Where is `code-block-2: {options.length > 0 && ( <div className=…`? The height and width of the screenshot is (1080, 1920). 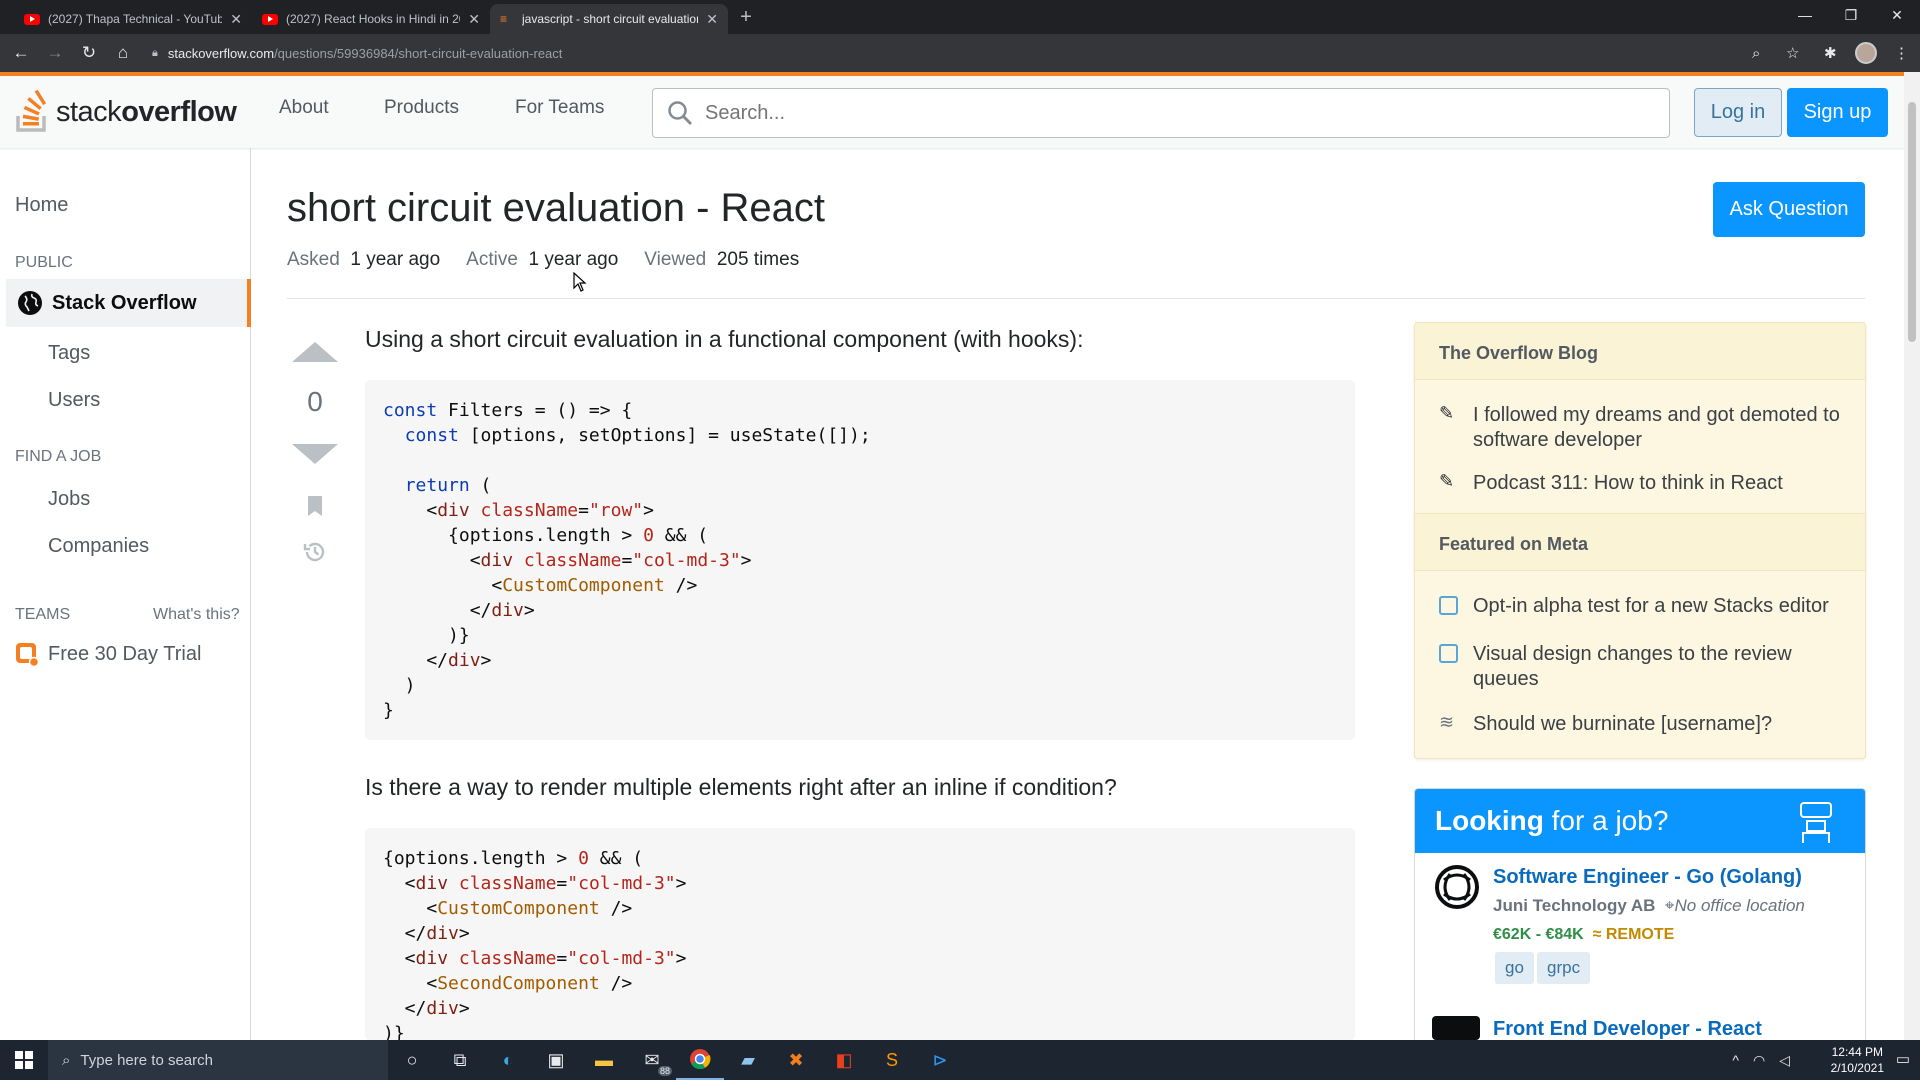 code-block-2: {options.length > 0 && ( <div className=… is located at coordinates (860, 934).